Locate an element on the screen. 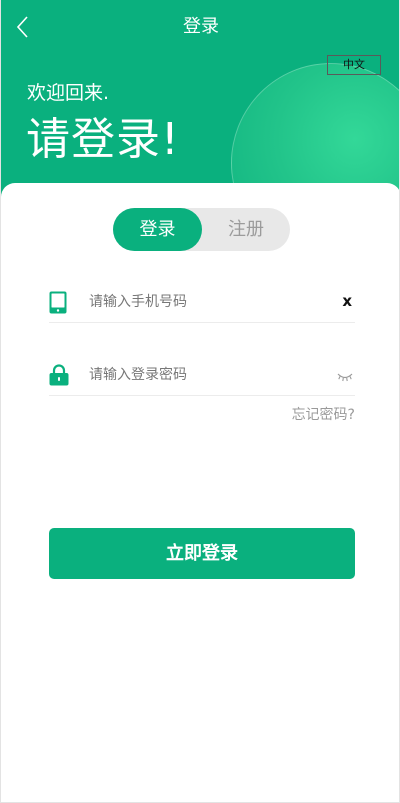 Image resolution: width=400 pixels, height=803 pixels. hero-headline: 请登录! is located at coordinates (103, 139).